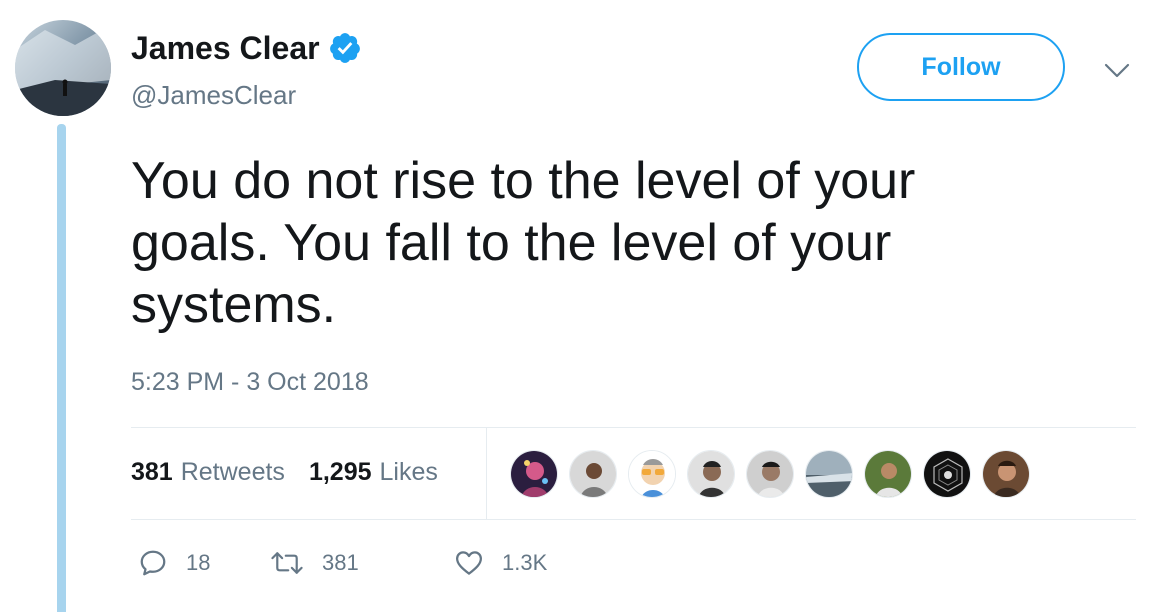 The image size is (1160, 612). I want to click on likes-stat: 1,295 Likes, so click(373, 472).